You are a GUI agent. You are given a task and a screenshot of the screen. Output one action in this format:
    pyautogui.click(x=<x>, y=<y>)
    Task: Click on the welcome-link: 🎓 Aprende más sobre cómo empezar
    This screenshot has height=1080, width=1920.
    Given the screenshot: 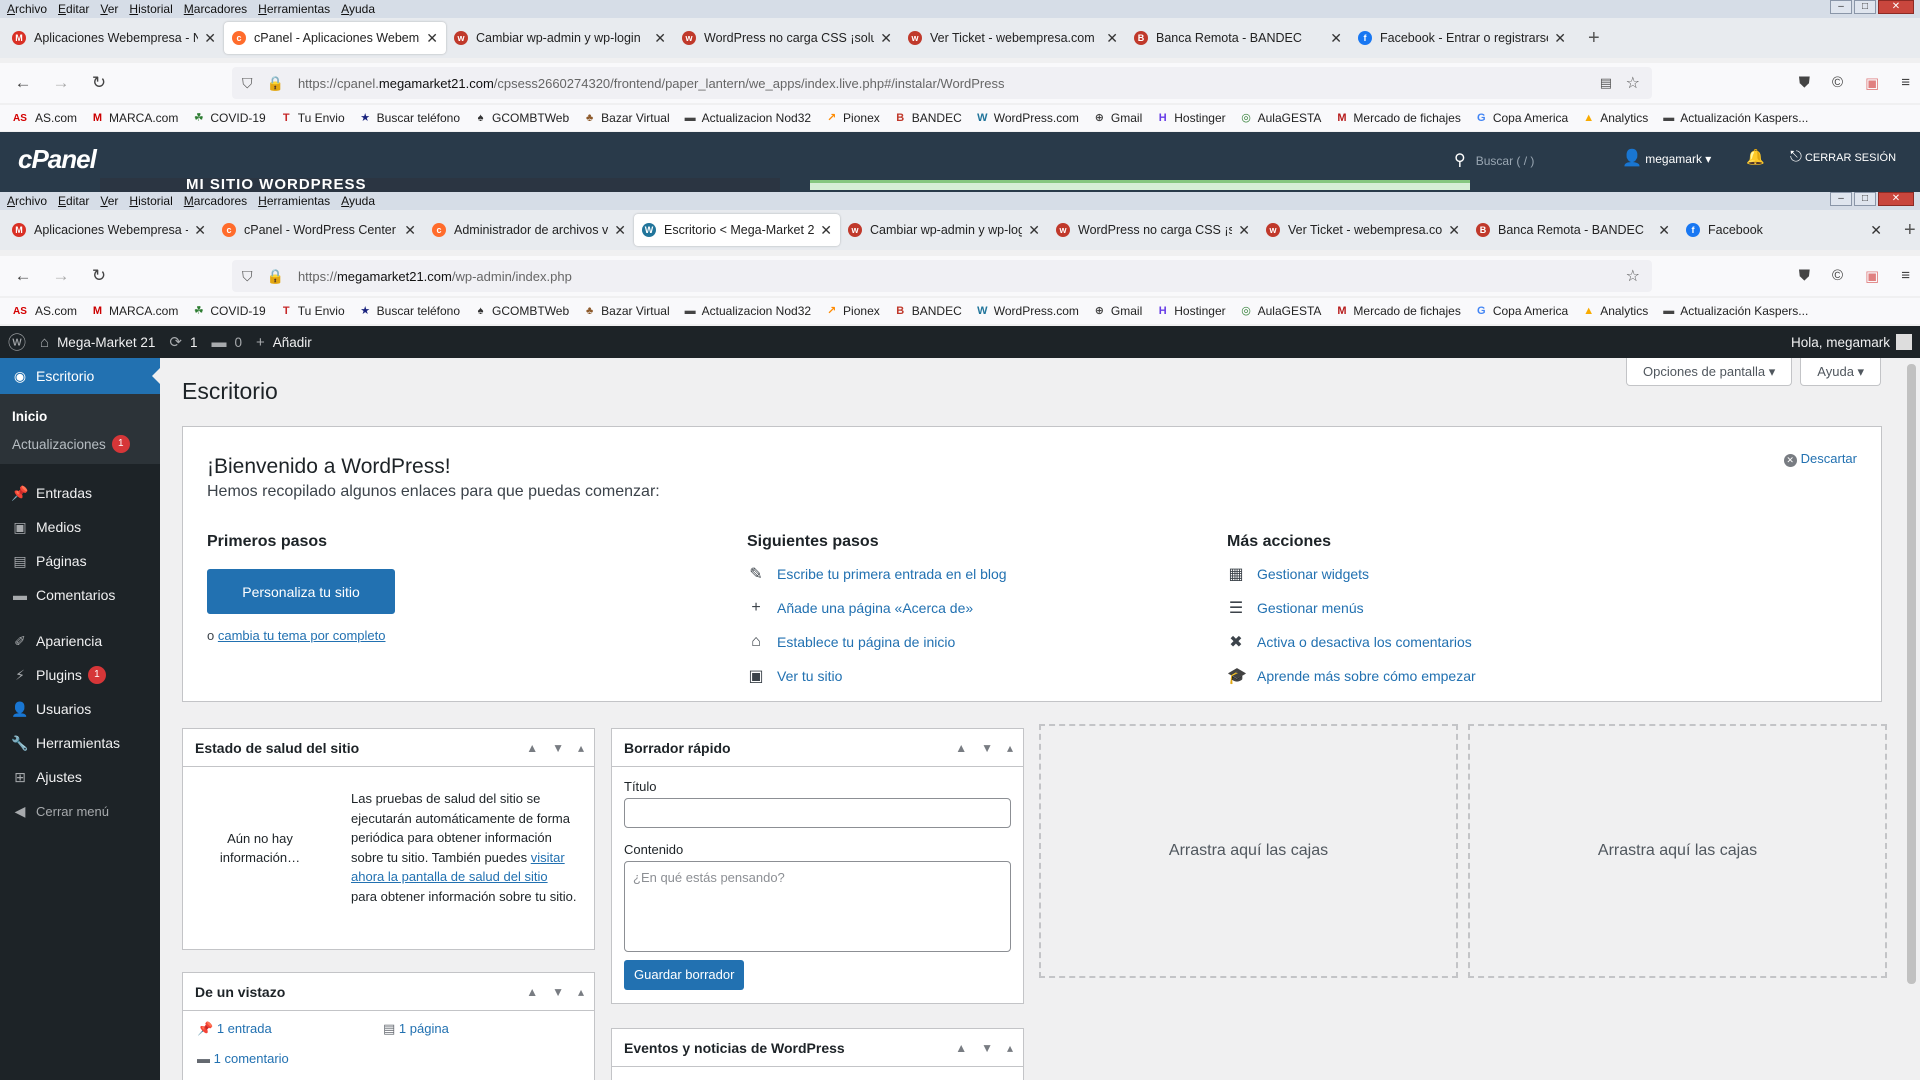 What is the action you would take?
    pyautogui.click(x=1351, y=676)
    